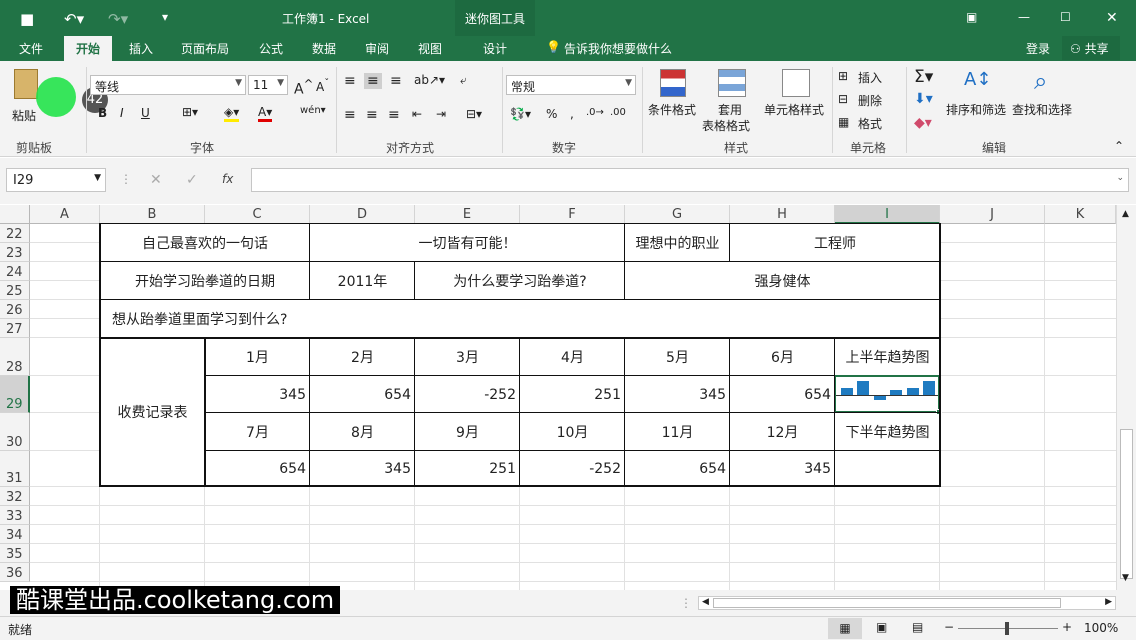  What do you see at coordinates (168, 85) in the screenshot?
I see `font-name-combo: 等线 ▼` at bounding box center [168, 85].